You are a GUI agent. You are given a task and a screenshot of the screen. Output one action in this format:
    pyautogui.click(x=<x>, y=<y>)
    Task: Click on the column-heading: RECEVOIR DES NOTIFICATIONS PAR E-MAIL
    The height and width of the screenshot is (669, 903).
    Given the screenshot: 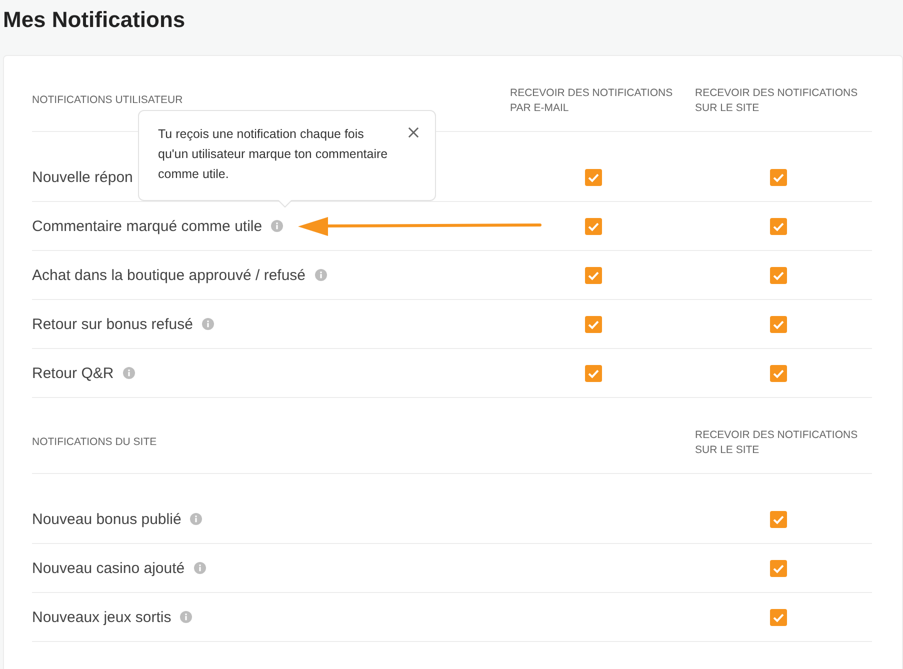 What is the action you would take?
    pyautogui.click(x=592, y=101)
    